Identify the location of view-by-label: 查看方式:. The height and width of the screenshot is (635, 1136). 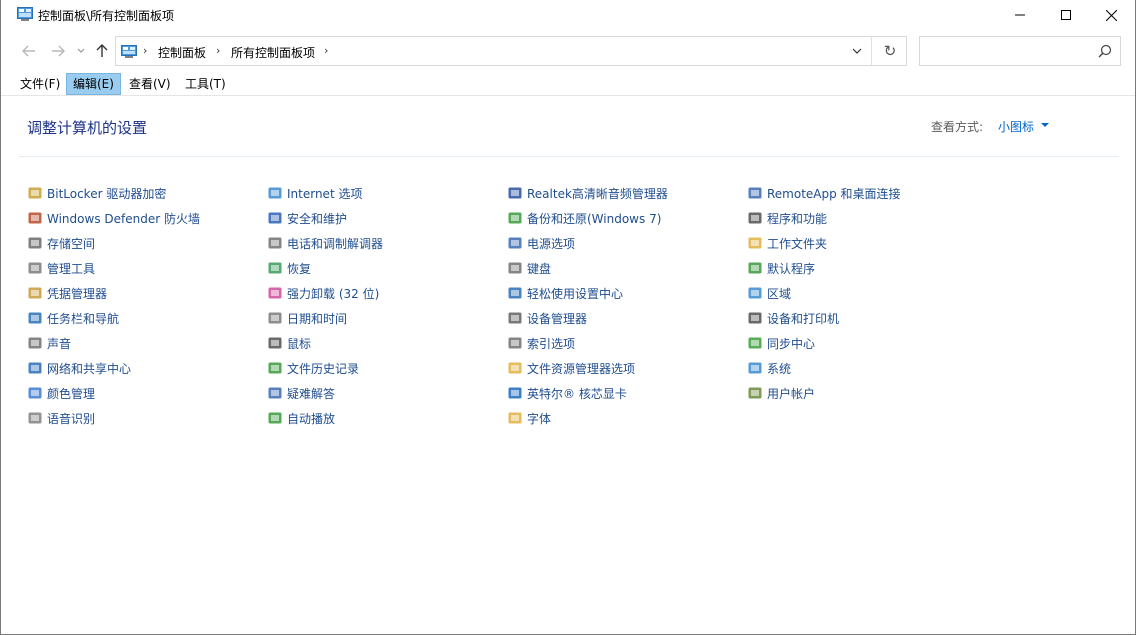
(957, 127).